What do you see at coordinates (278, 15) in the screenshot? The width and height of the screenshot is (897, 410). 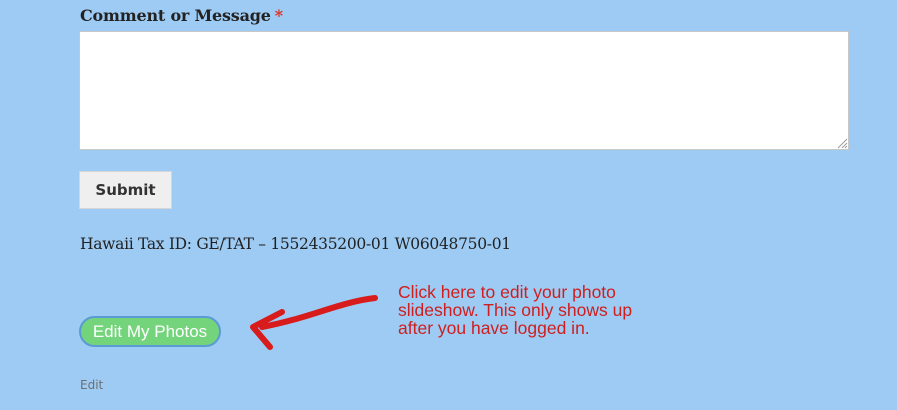 I see `required-asterisk: *` at bounding box center [278, 15].